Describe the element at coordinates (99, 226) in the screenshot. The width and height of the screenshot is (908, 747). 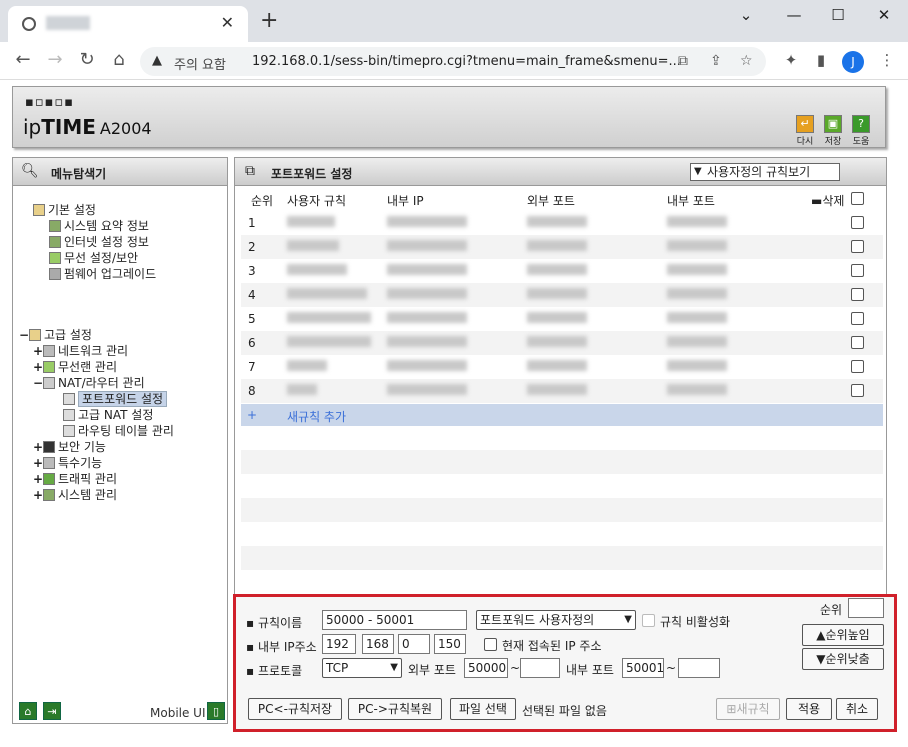
I see `menu-system-summary: 시스템 요약 정보` at that location.